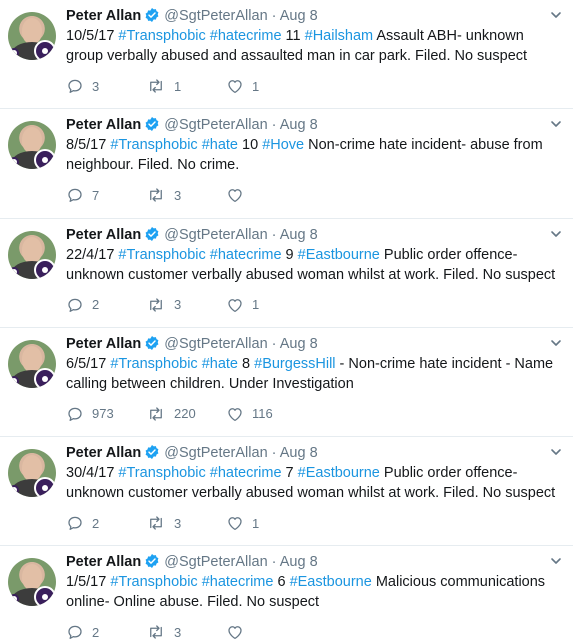 The image size is (573, 643). What do you see at coordinates (106, 195) in the screenshot?
I see `reply-button: 7` at bounding box center [106, 195].